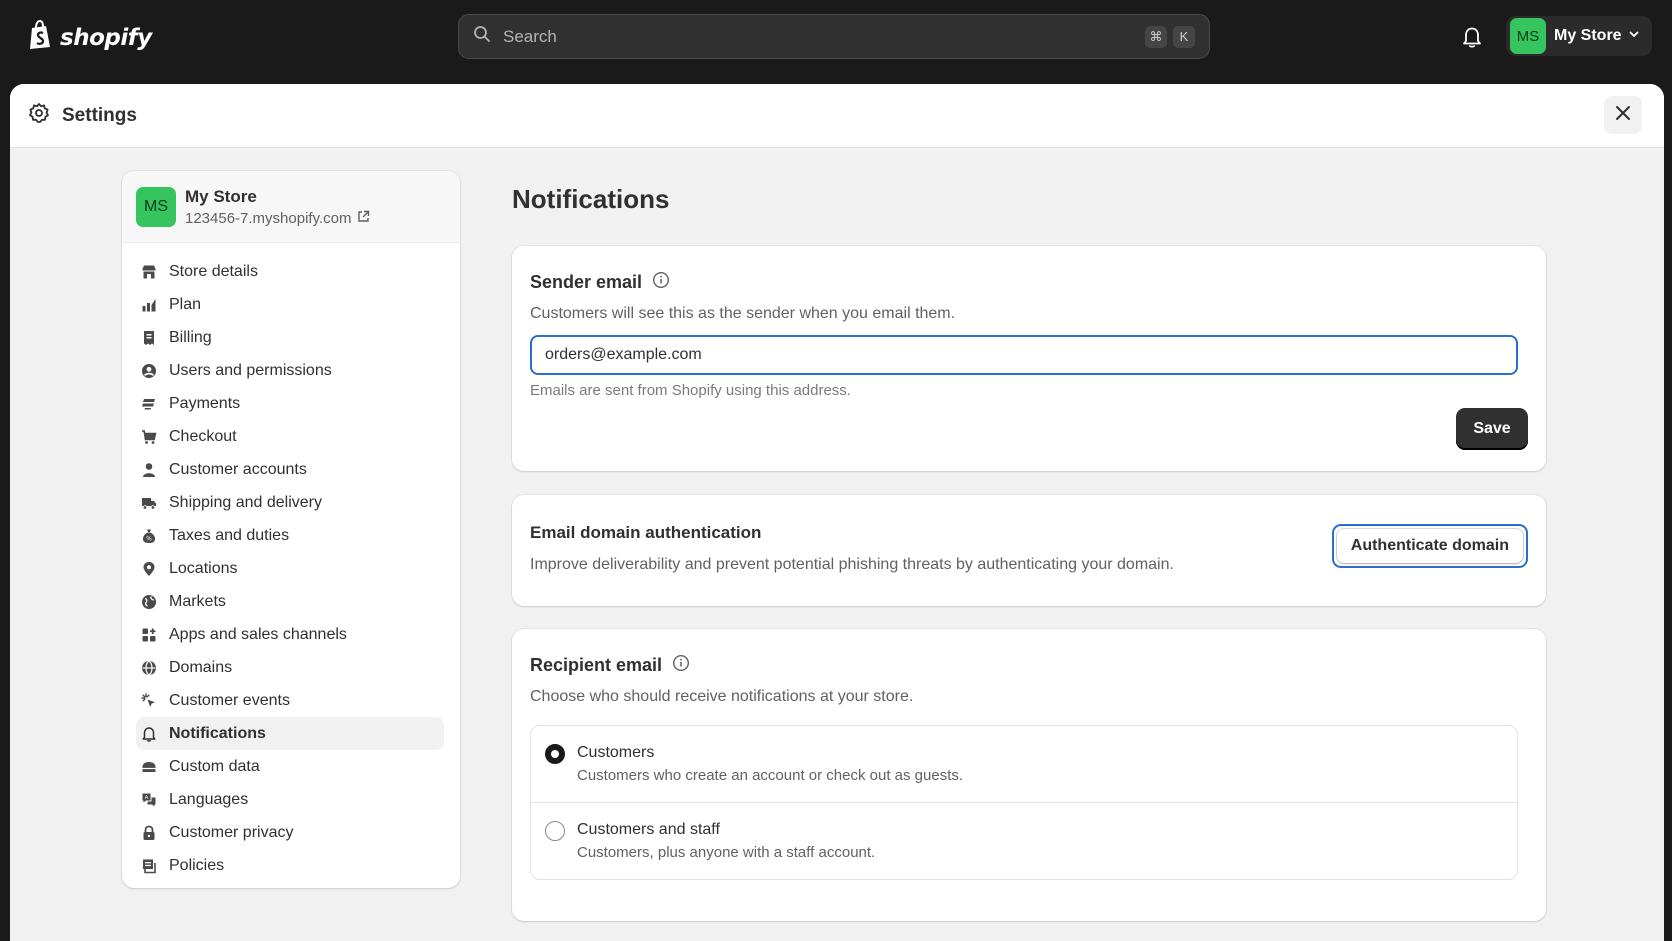  What do you see at coordinates (290, 799) in the screenshot?
I see `sidebar-item-languages: A Languages` at bounding box center [290, 799].